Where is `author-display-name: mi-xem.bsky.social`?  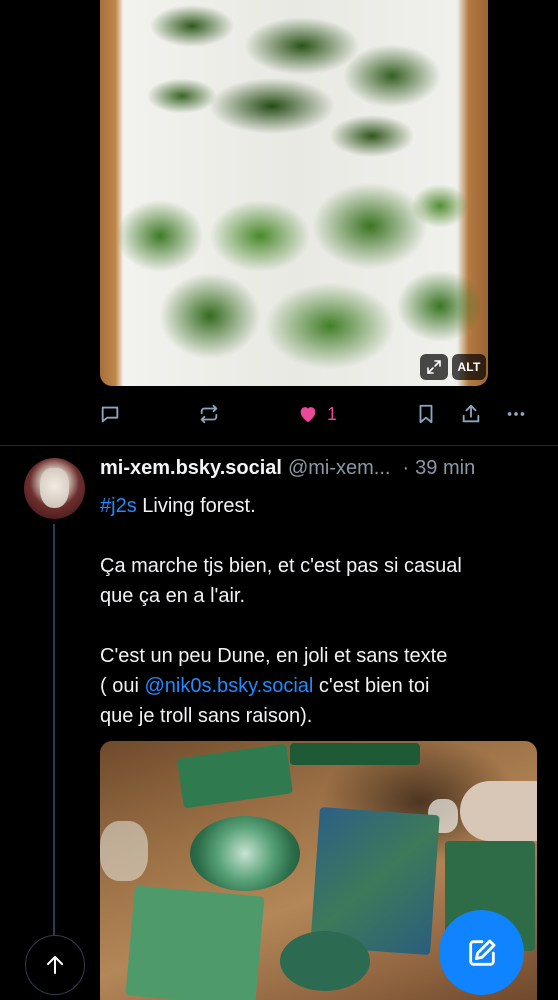 author-display-name: mi-xem.bsky.social is located at coordinates (191, 468).